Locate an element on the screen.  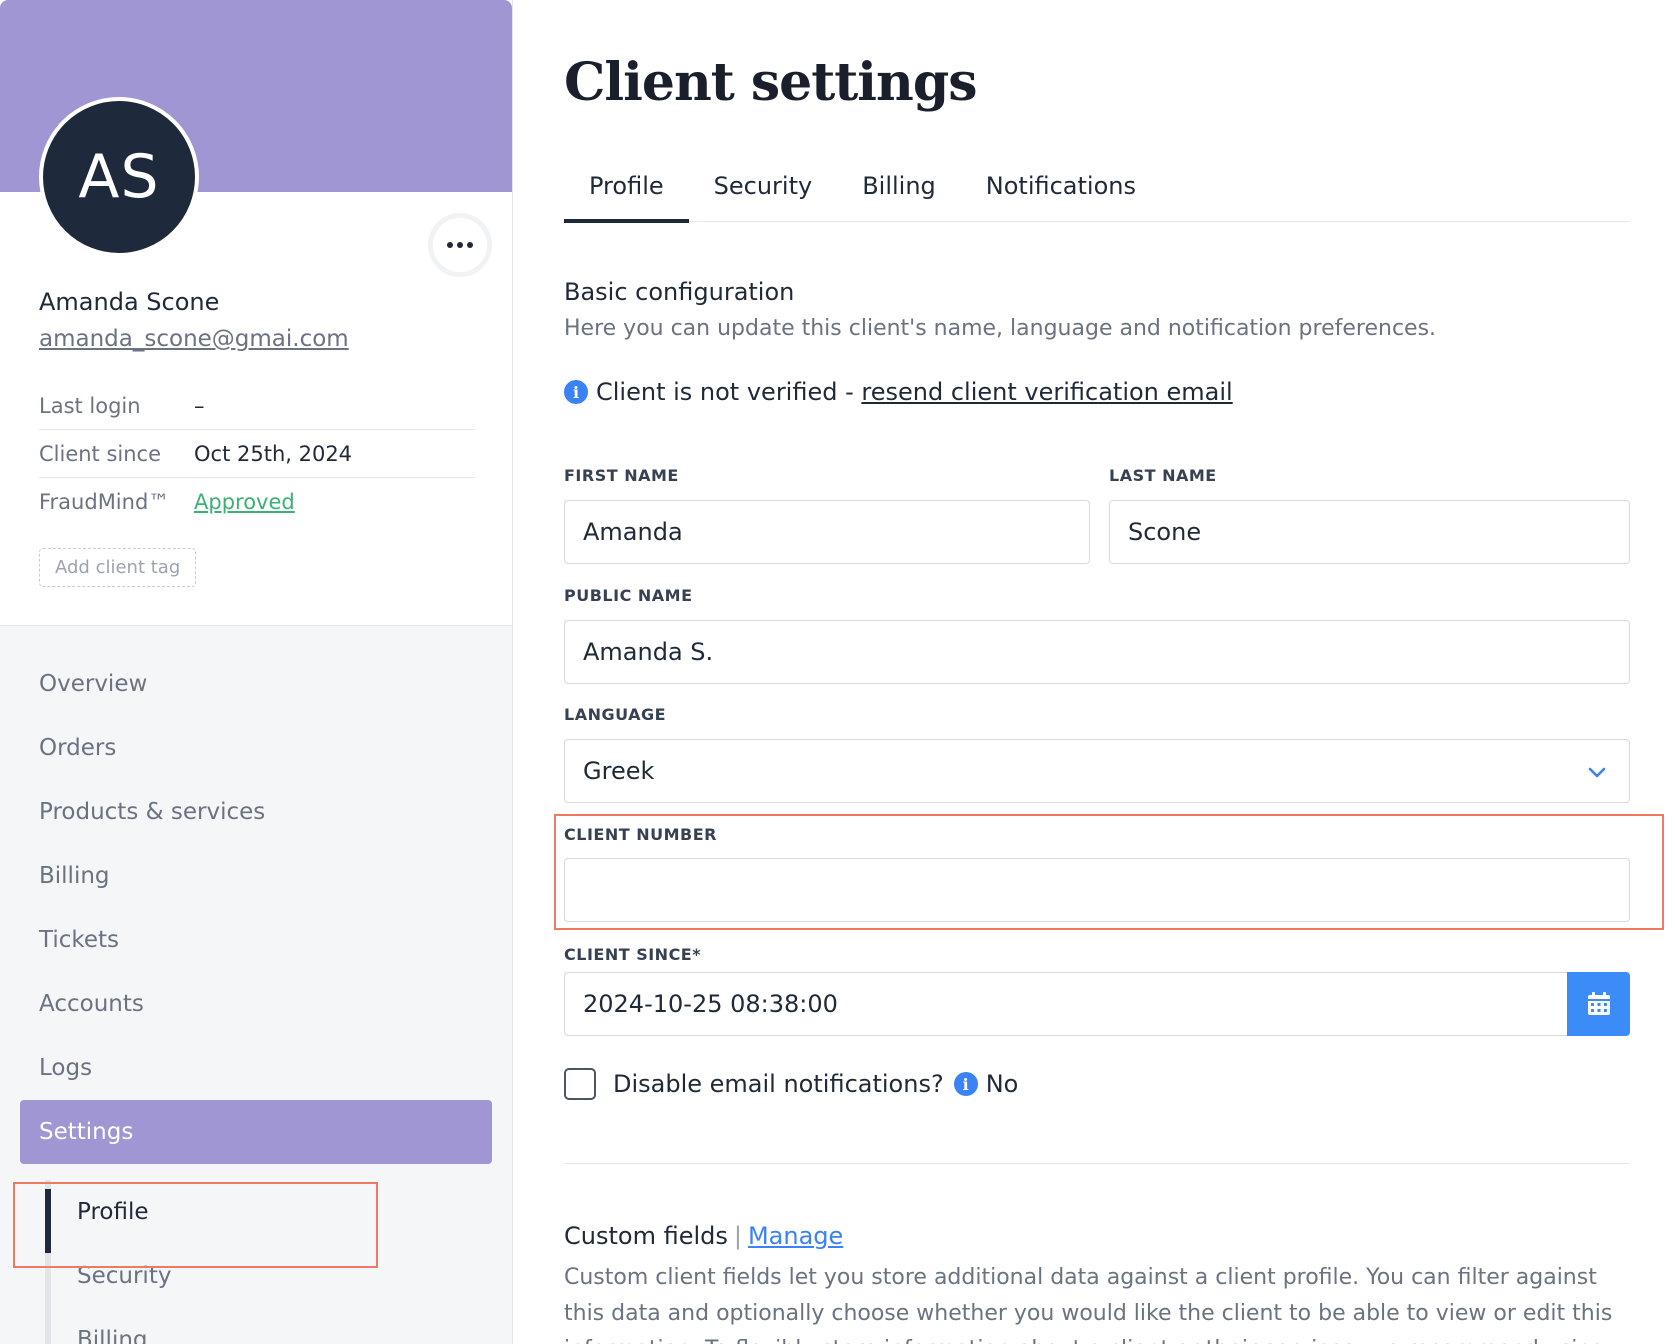
sidebar-item-overview: Overview is located at coordinates (256, 684).